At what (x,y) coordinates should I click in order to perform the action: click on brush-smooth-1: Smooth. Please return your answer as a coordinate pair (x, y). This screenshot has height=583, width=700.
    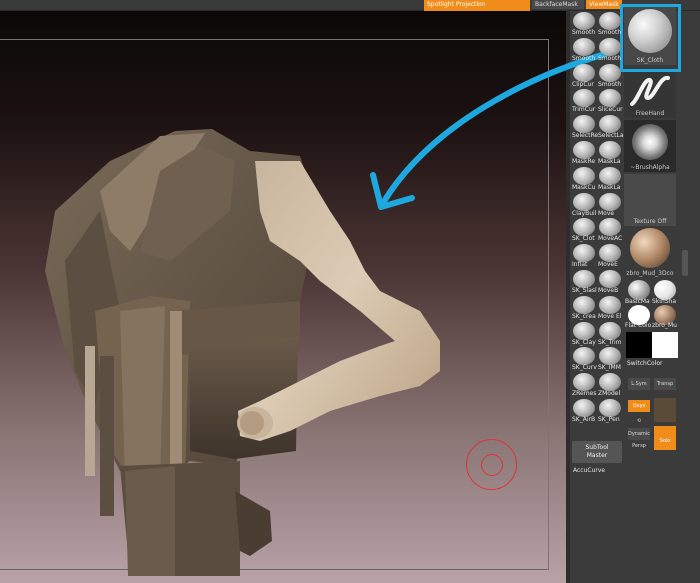
    Looking at the image, I should click on (584, 24).